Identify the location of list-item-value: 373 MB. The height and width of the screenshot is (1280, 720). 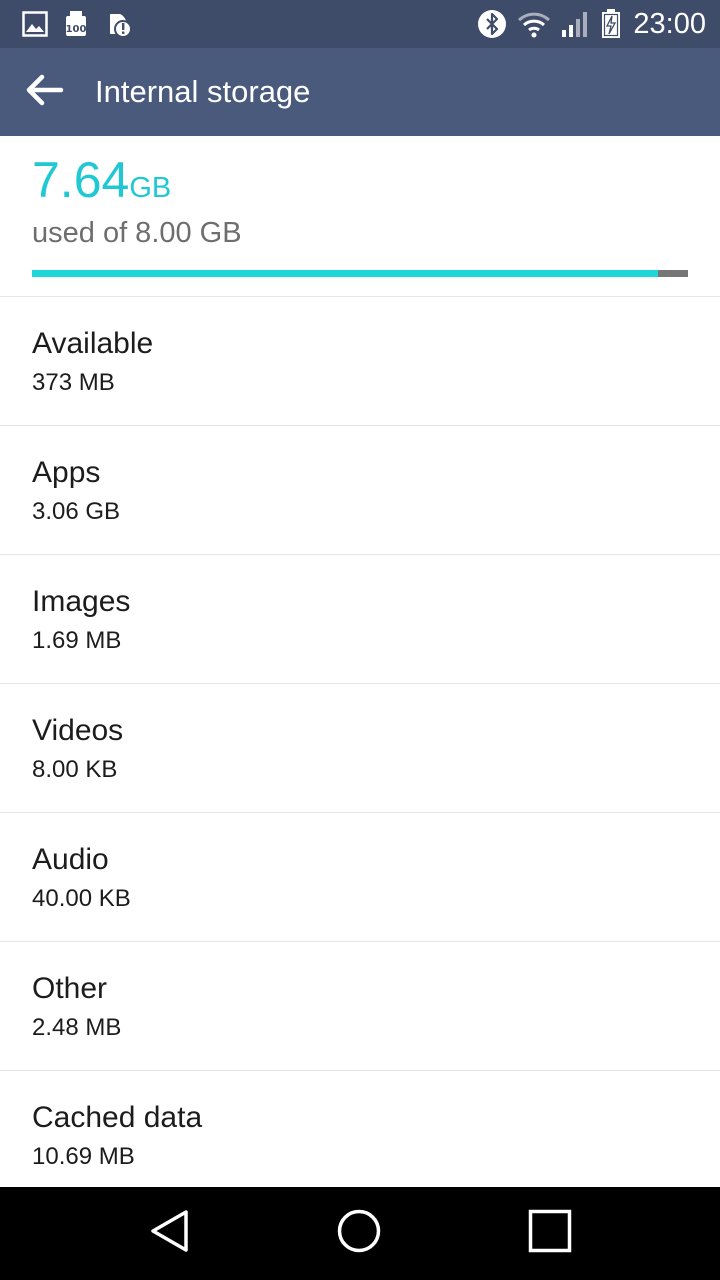
(73, 382).